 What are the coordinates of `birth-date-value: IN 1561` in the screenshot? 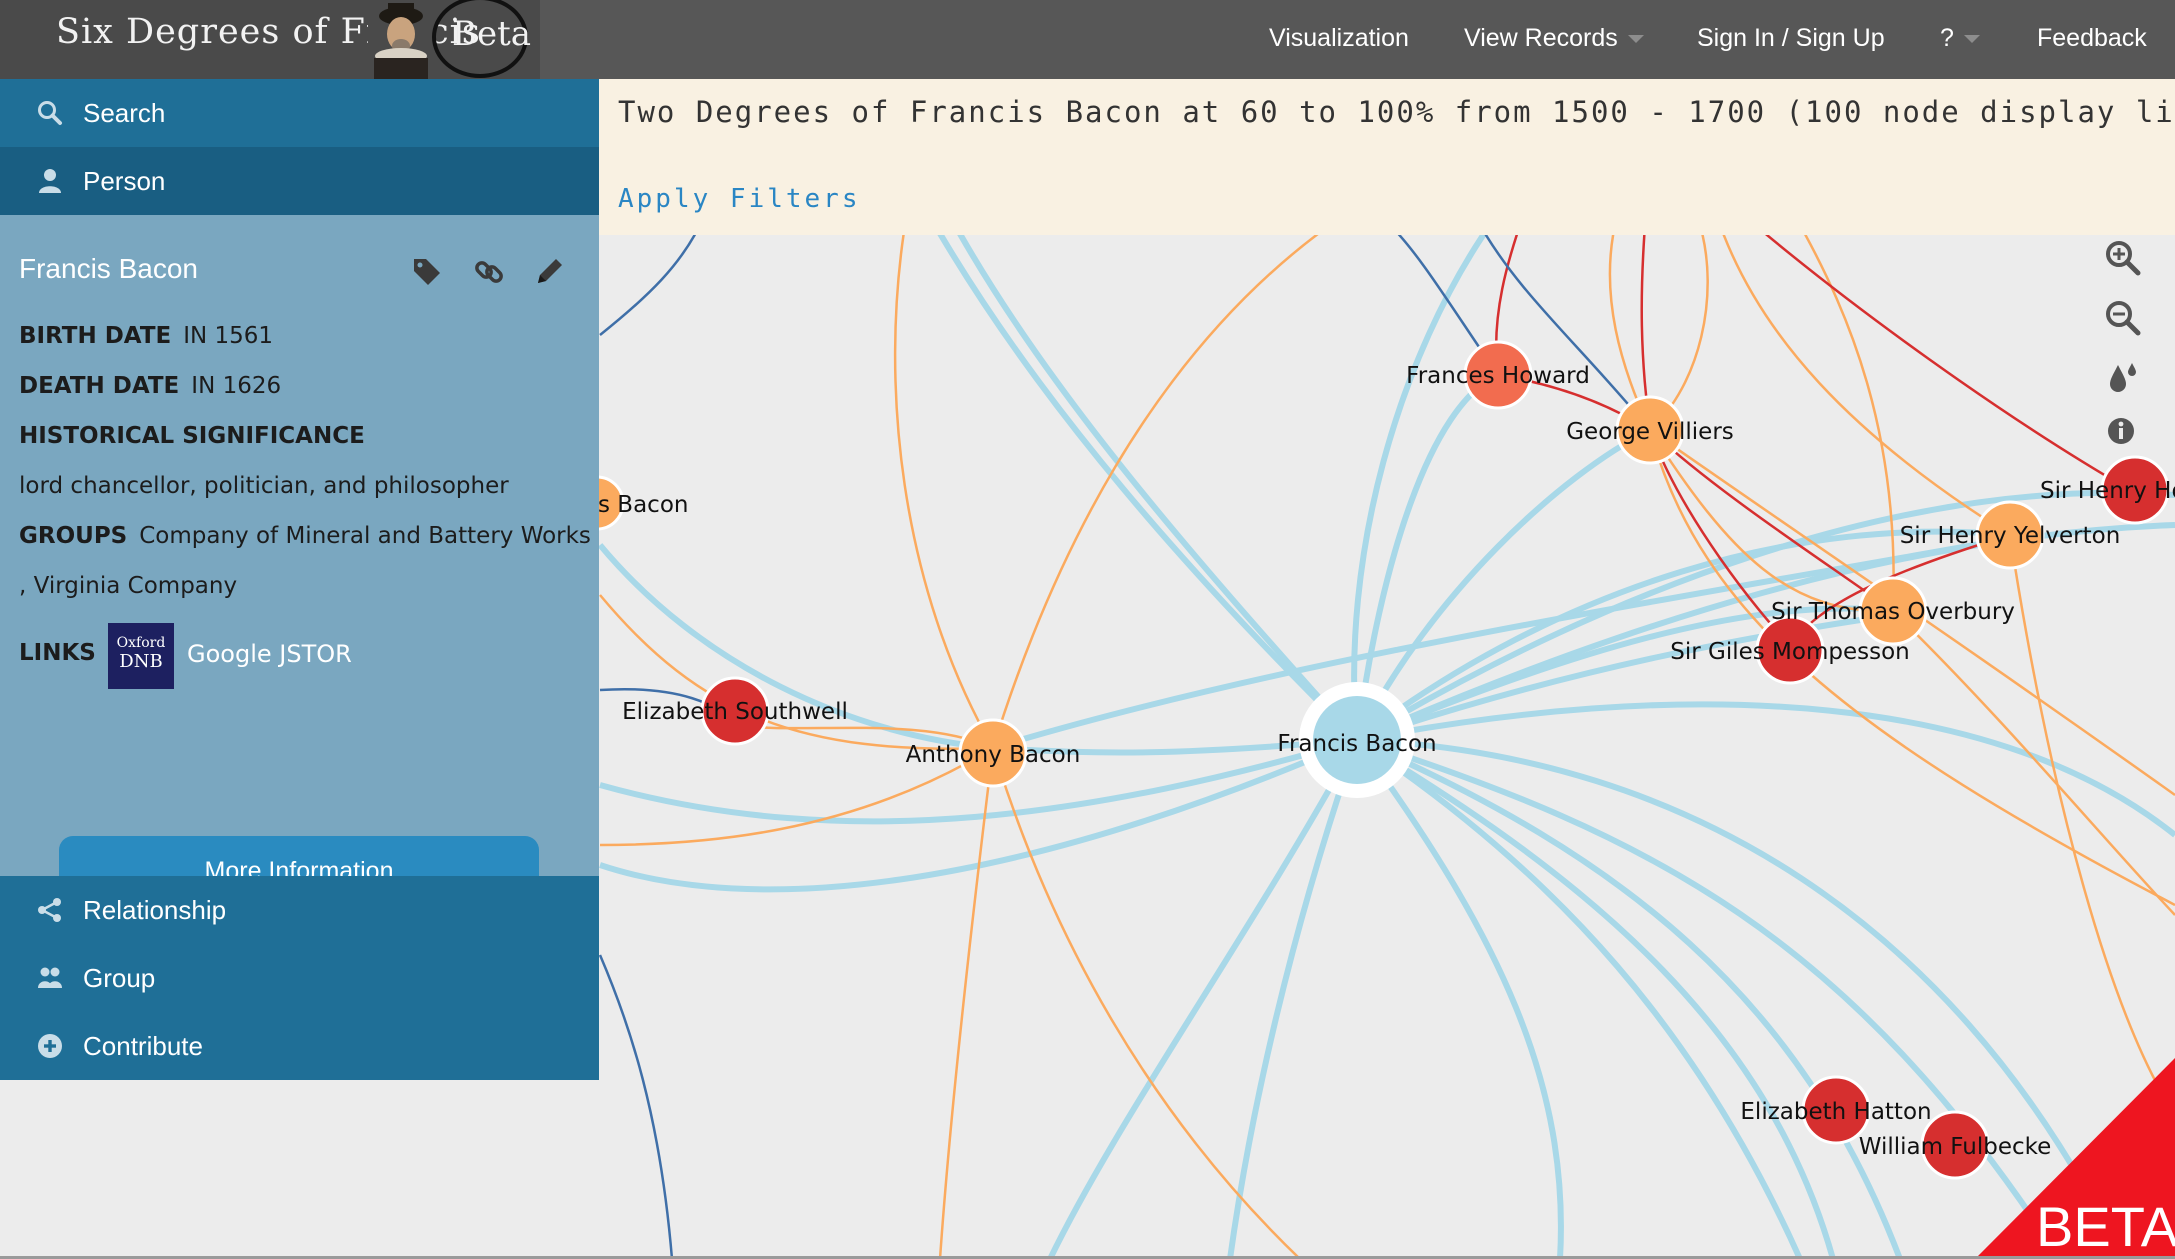 It's located at (228, 336).